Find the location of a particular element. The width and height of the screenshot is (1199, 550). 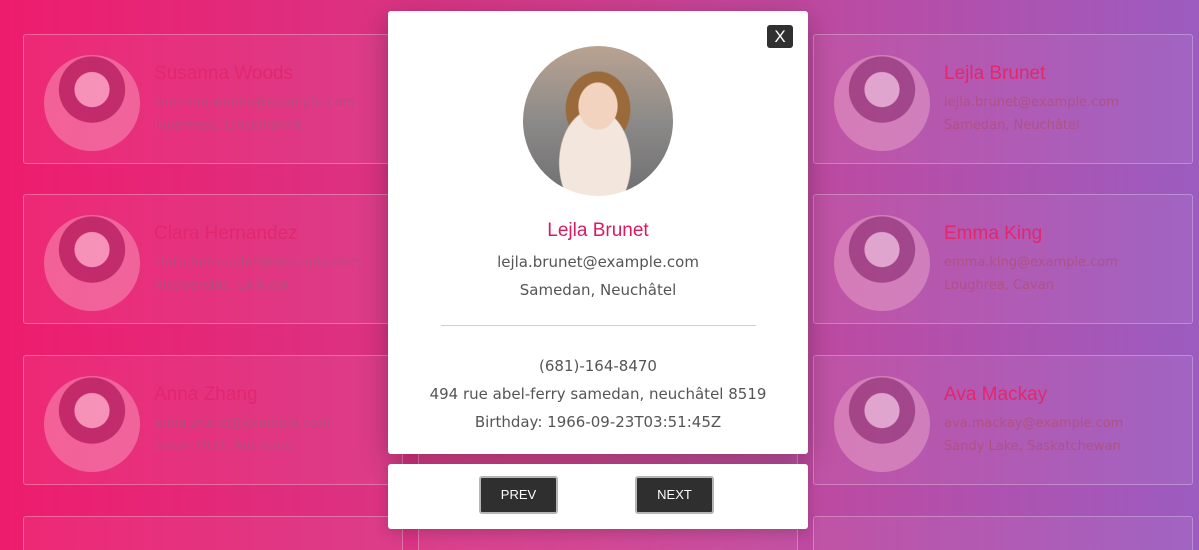

modal-phone: (681)-164-8470 is located at coordinates (598, 366).